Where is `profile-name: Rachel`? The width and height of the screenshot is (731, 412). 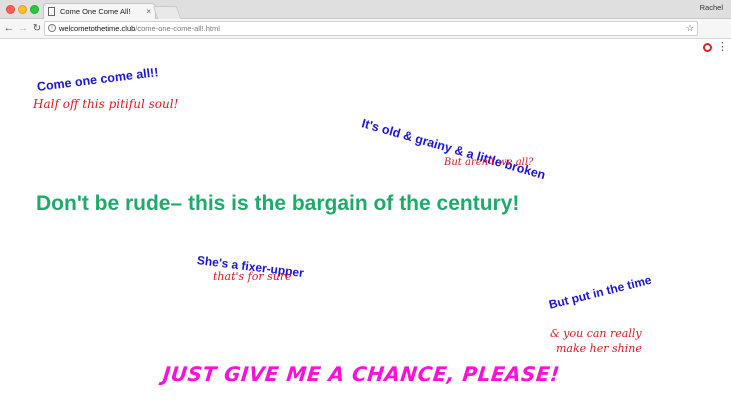 profile-name: Rachel is located at coordinates (711, 7).